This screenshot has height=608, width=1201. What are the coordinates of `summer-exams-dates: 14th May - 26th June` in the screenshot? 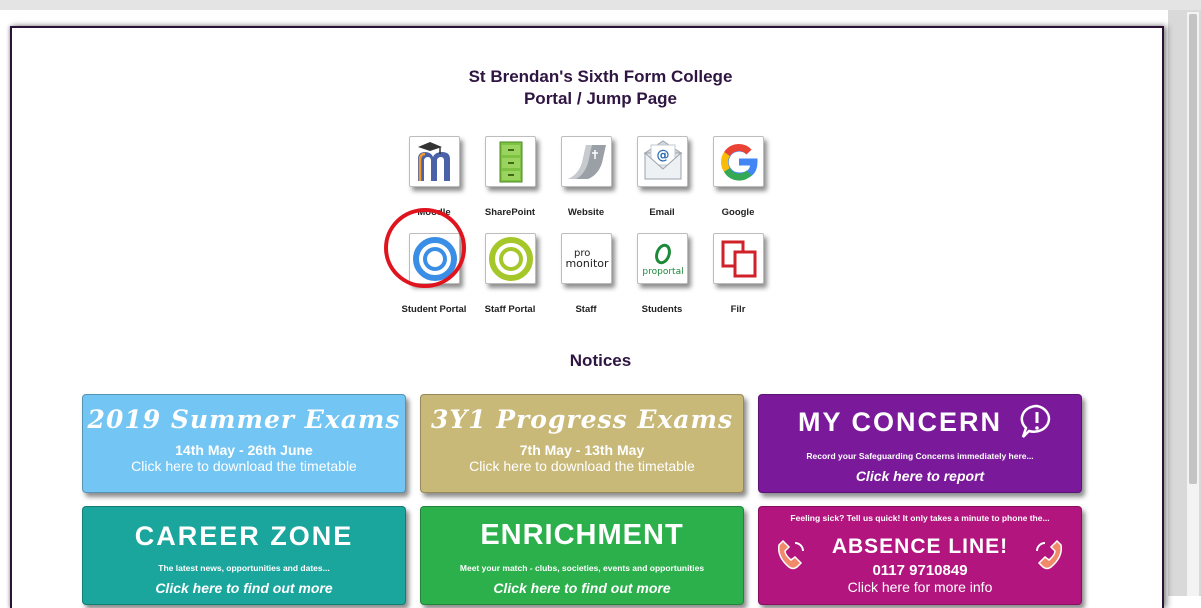 It's located at (244, 450).